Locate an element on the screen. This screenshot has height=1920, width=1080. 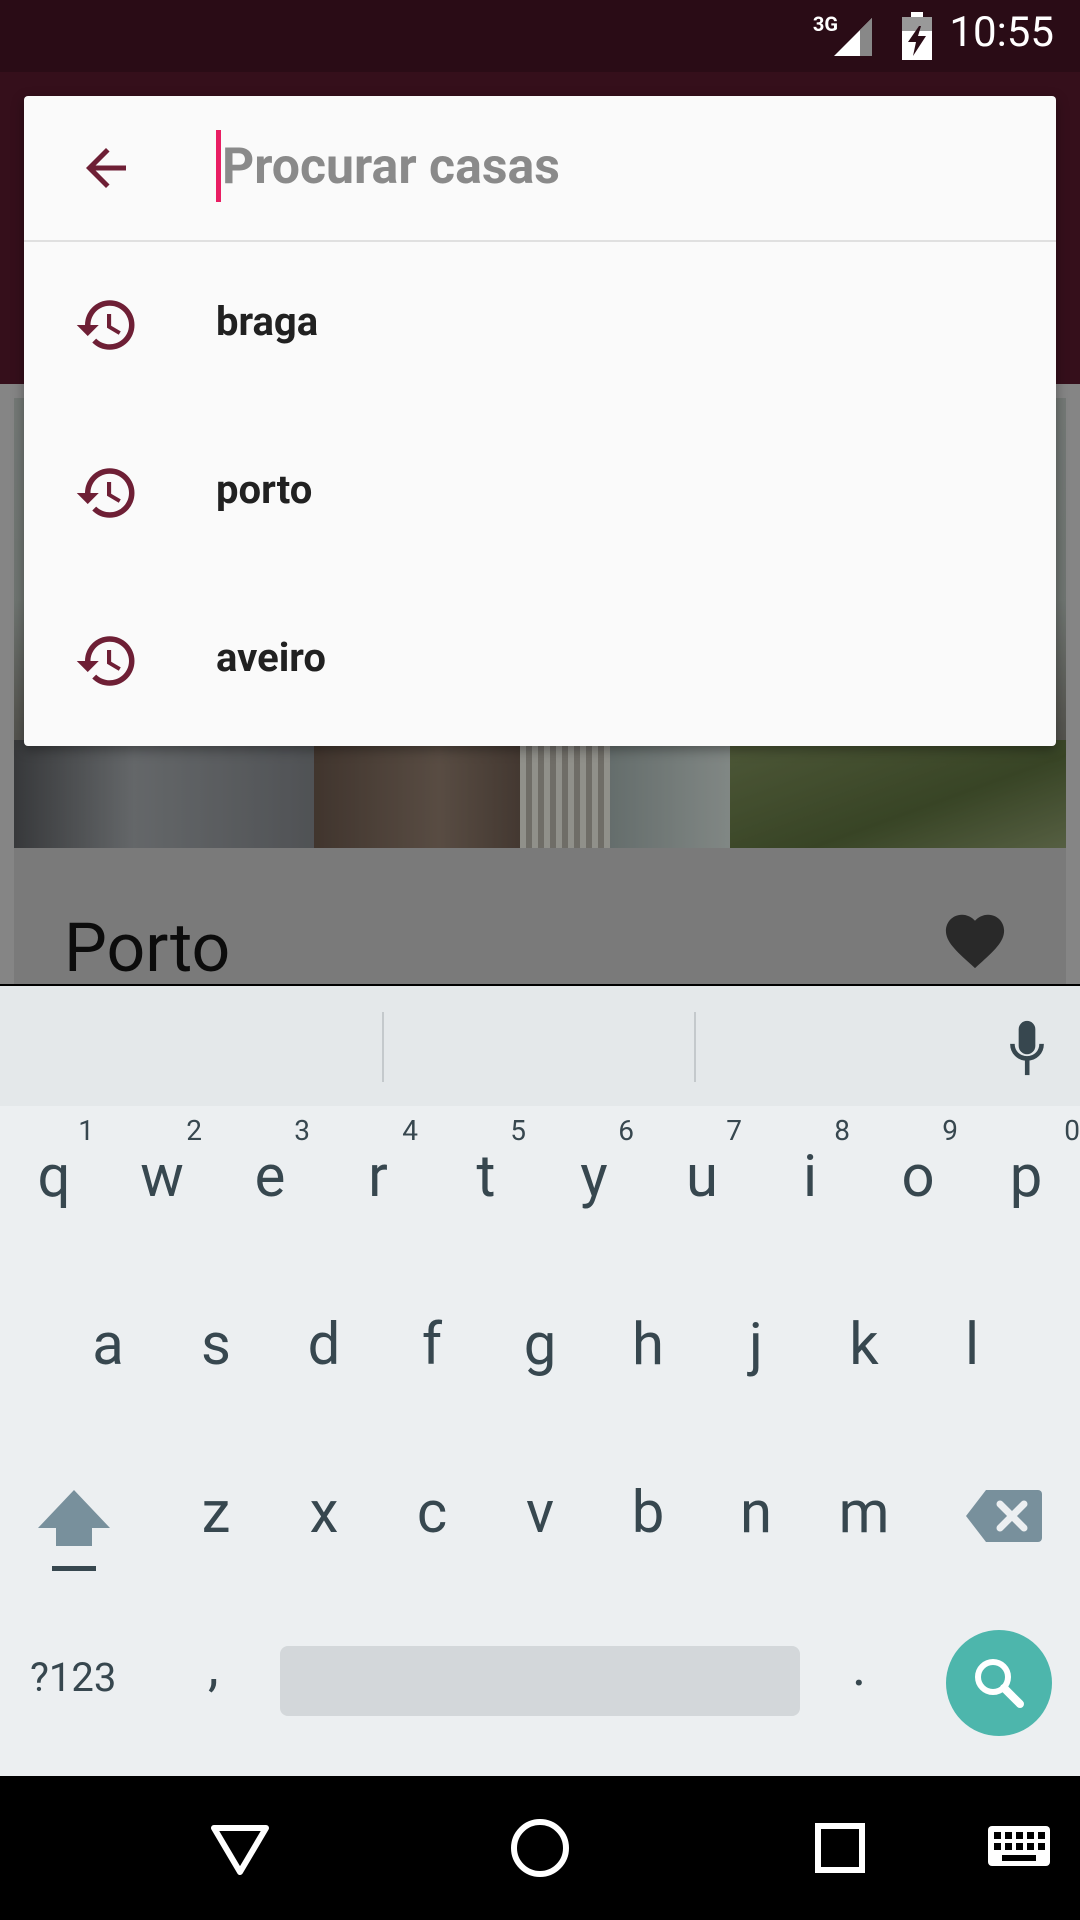
key-char: o is located at coordinates (918, 1177).